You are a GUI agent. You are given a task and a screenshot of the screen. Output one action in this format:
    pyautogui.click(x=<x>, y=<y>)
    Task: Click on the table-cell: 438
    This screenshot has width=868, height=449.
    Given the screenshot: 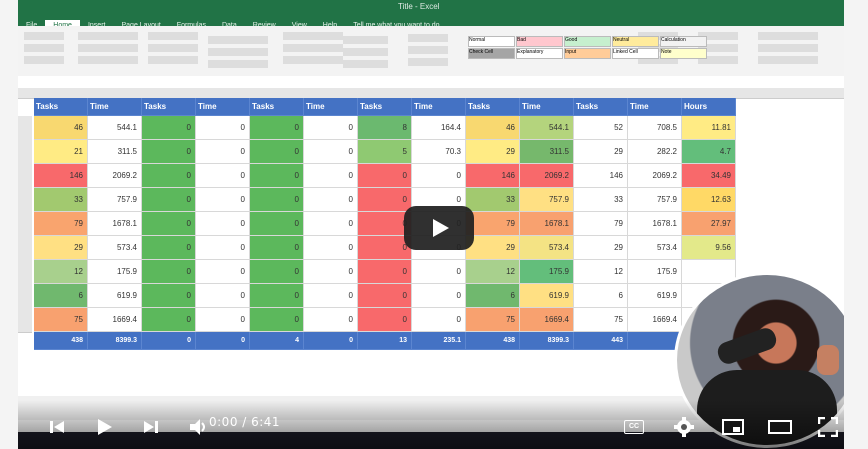 What is the action you would take?
    pyautogui.click(x=61, y=341)
    